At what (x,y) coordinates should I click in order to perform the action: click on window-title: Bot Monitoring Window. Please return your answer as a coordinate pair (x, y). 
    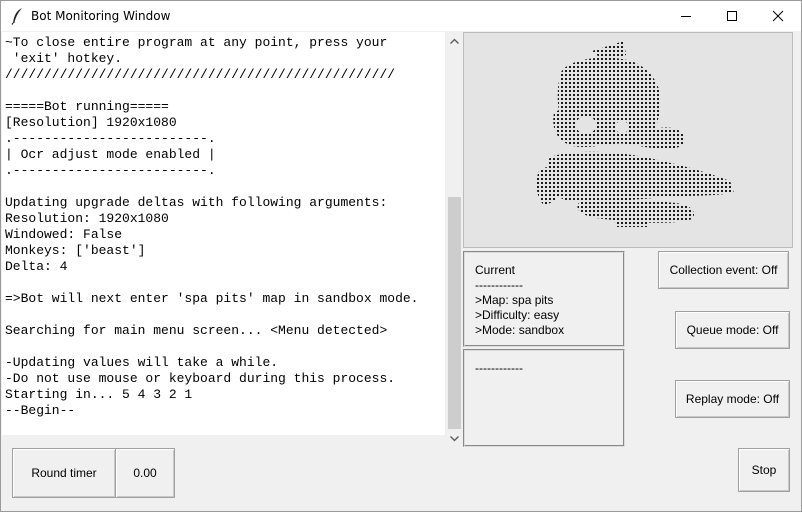
    Looking at the image, I should click on (101, 16).